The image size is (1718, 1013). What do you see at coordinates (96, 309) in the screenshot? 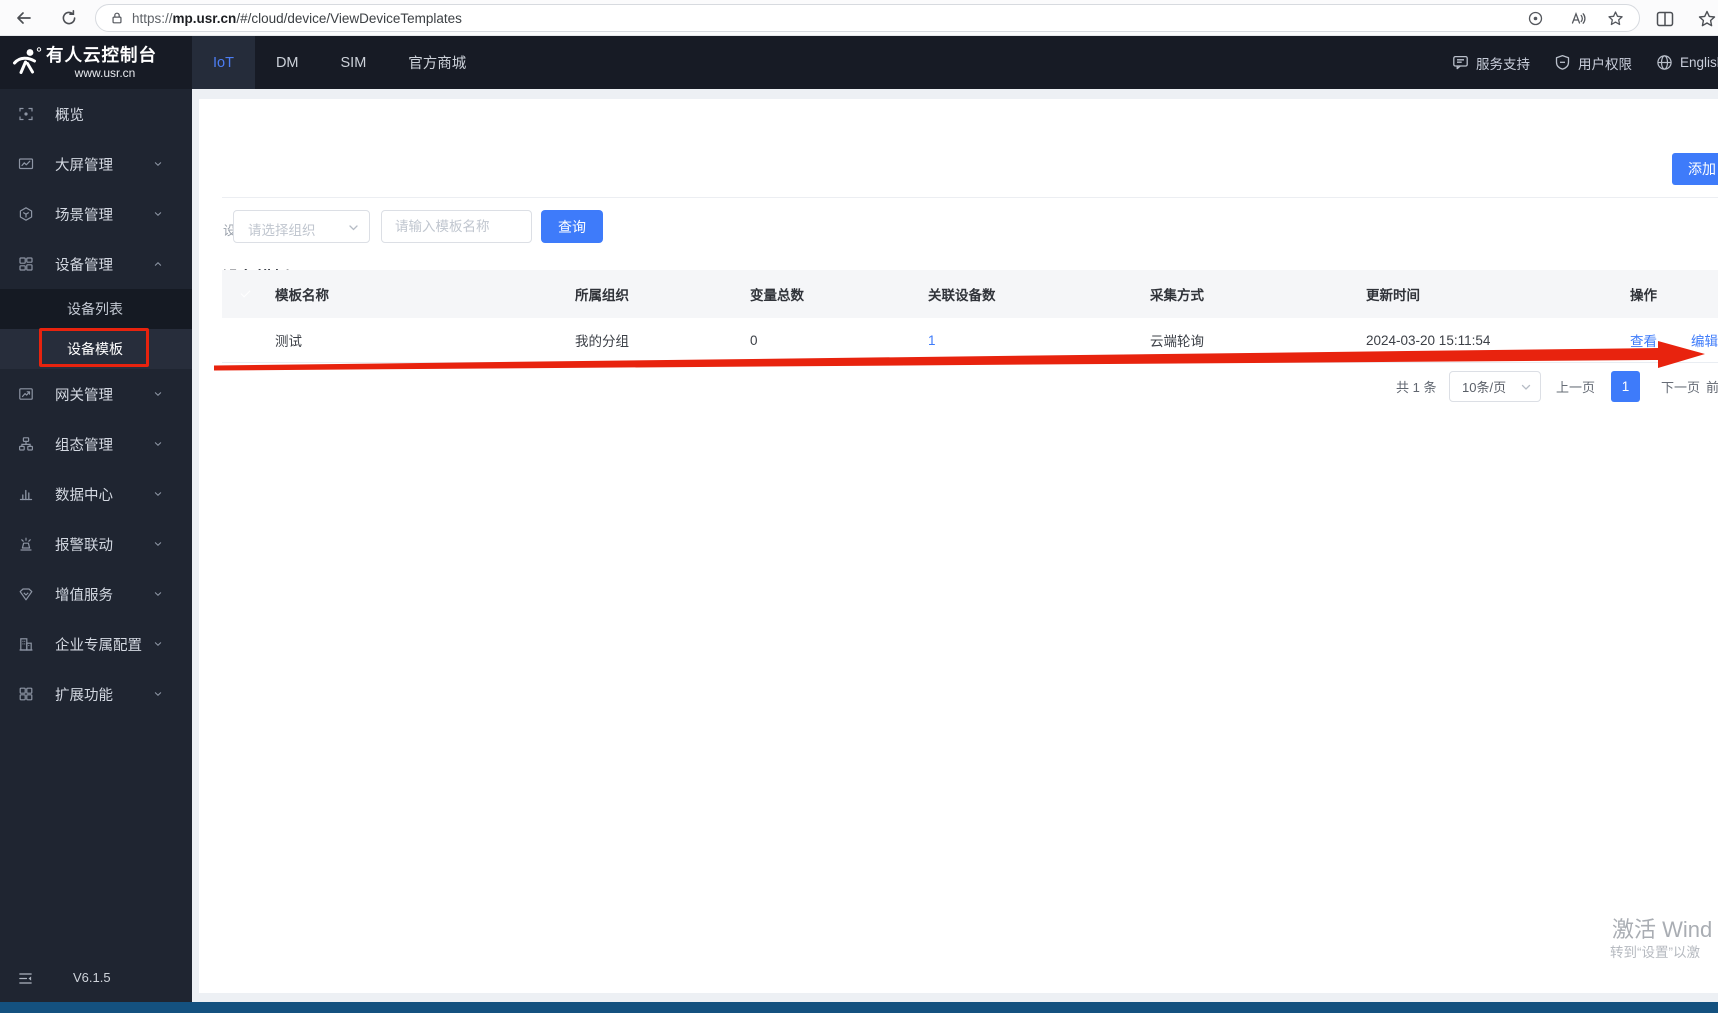
I see `sidebar-item-device-list: 设备列表` at bounding box center [96, 309].